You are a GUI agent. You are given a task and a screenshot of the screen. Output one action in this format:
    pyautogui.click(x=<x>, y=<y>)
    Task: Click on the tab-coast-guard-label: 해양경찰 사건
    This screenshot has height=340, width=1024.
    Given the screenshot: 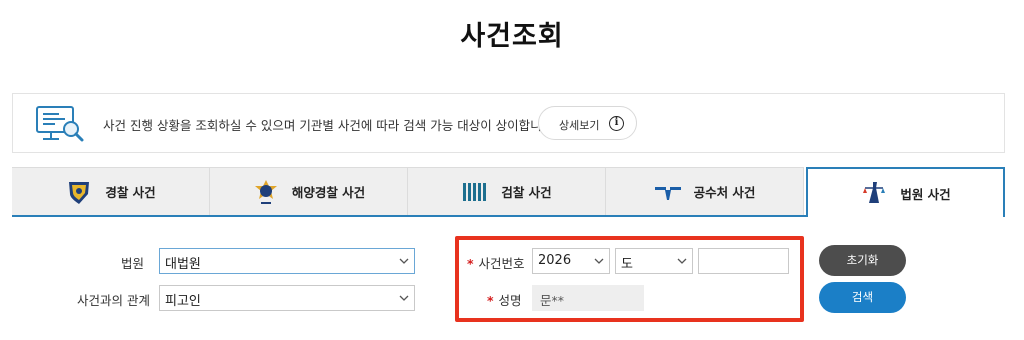 What is the action you would take?
    pyautogui.click(x=328, y=192)
    